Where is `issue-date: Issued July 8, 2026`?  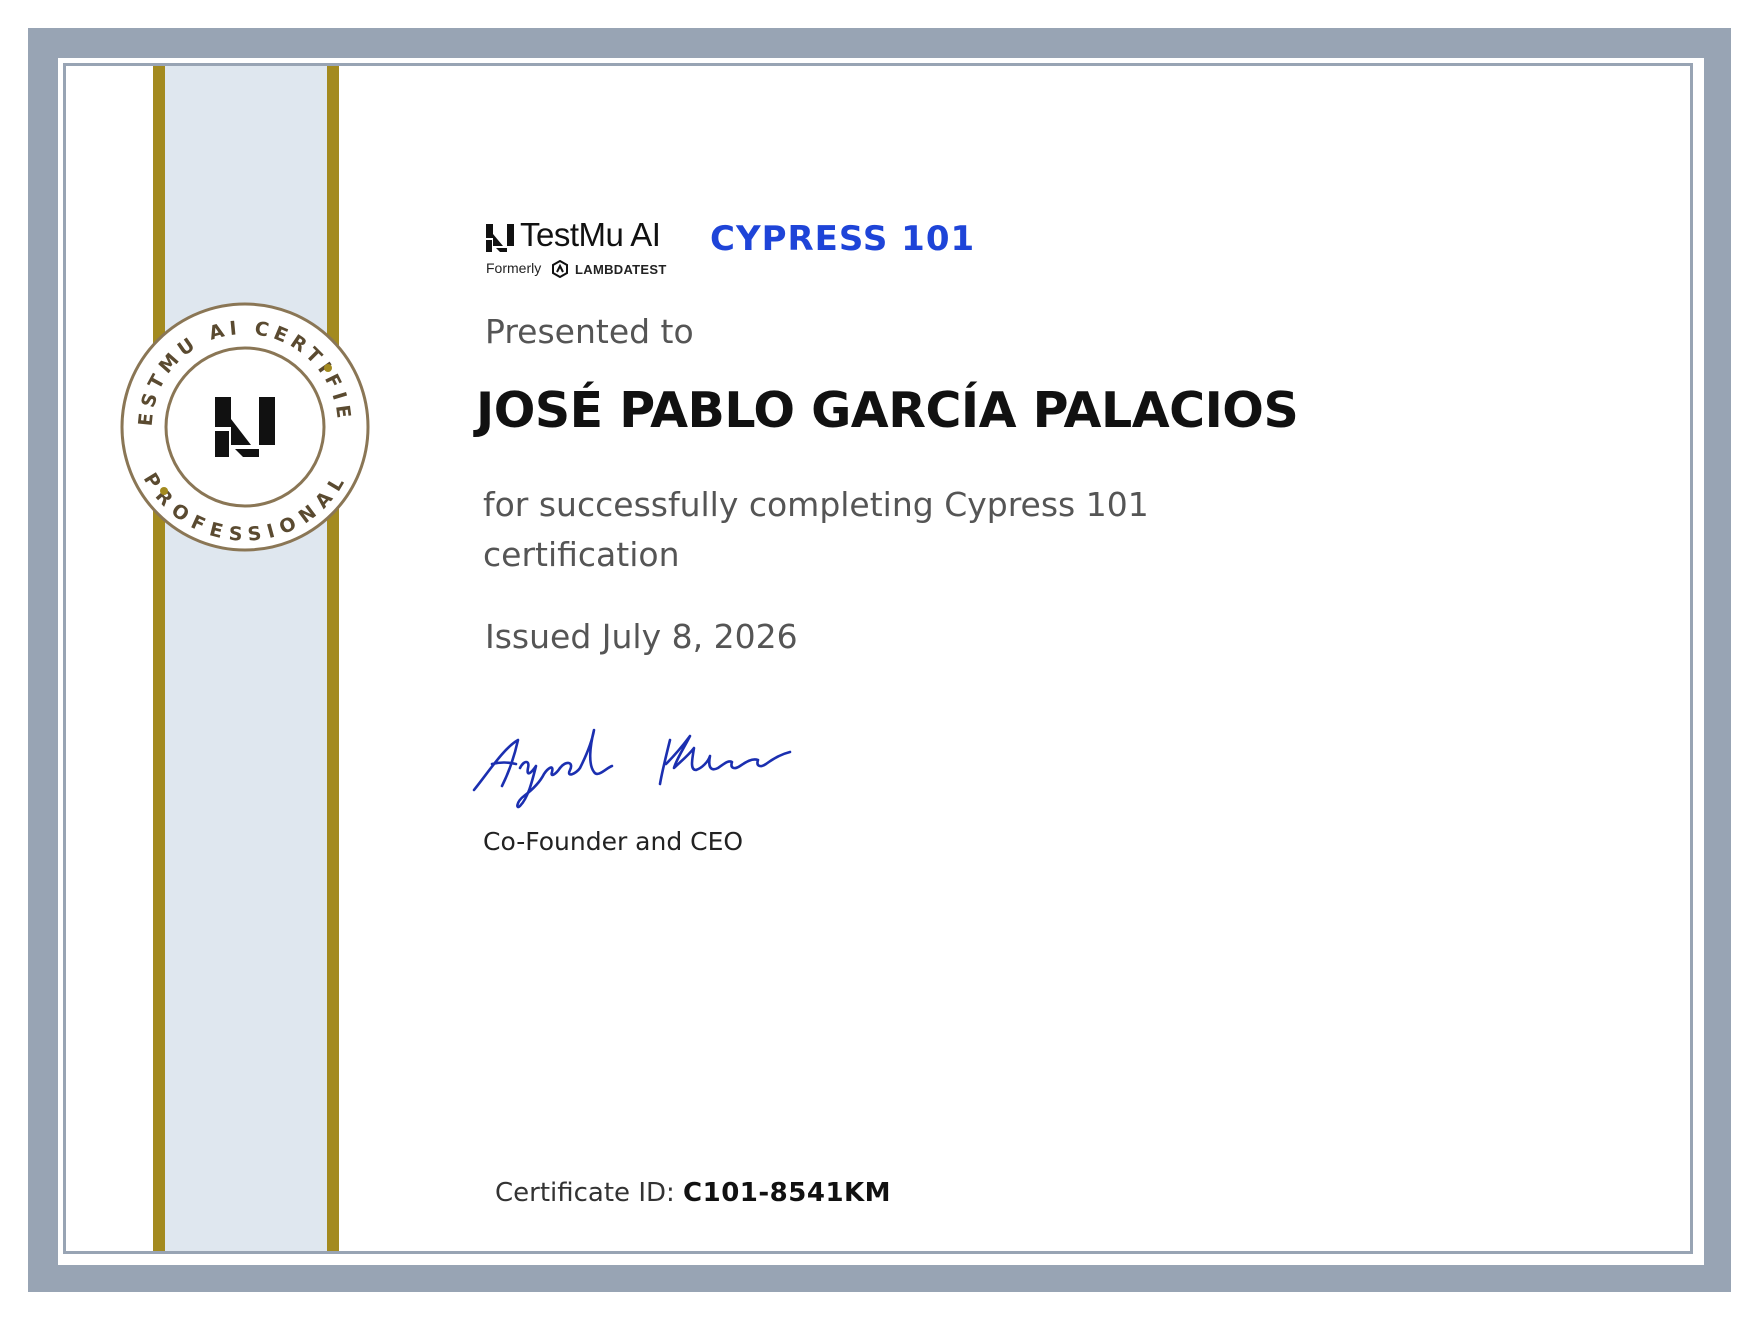
issue-date: Issued July 8, 2026 is located at coordinates (641, 636).